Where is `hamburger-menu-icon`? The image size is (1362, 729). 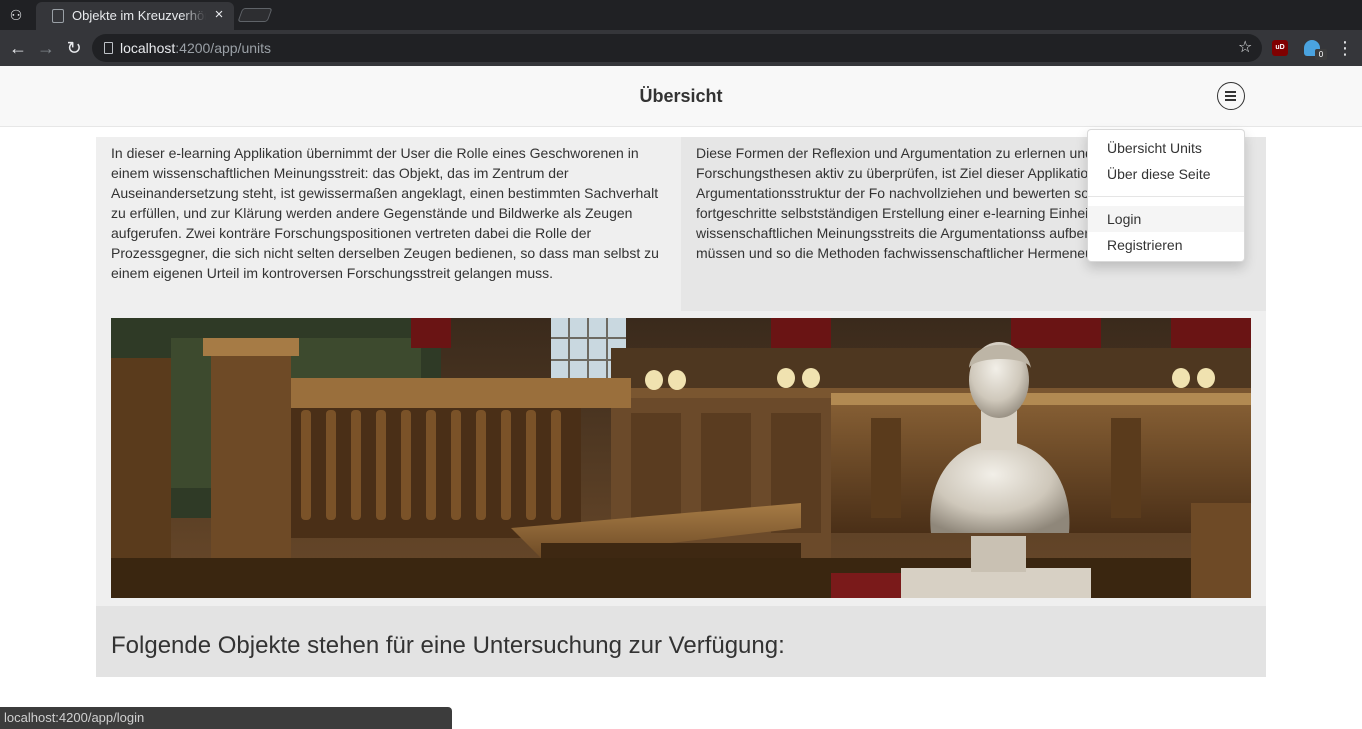 hamburger-menu-icon is located at coordinates (1231, 96).